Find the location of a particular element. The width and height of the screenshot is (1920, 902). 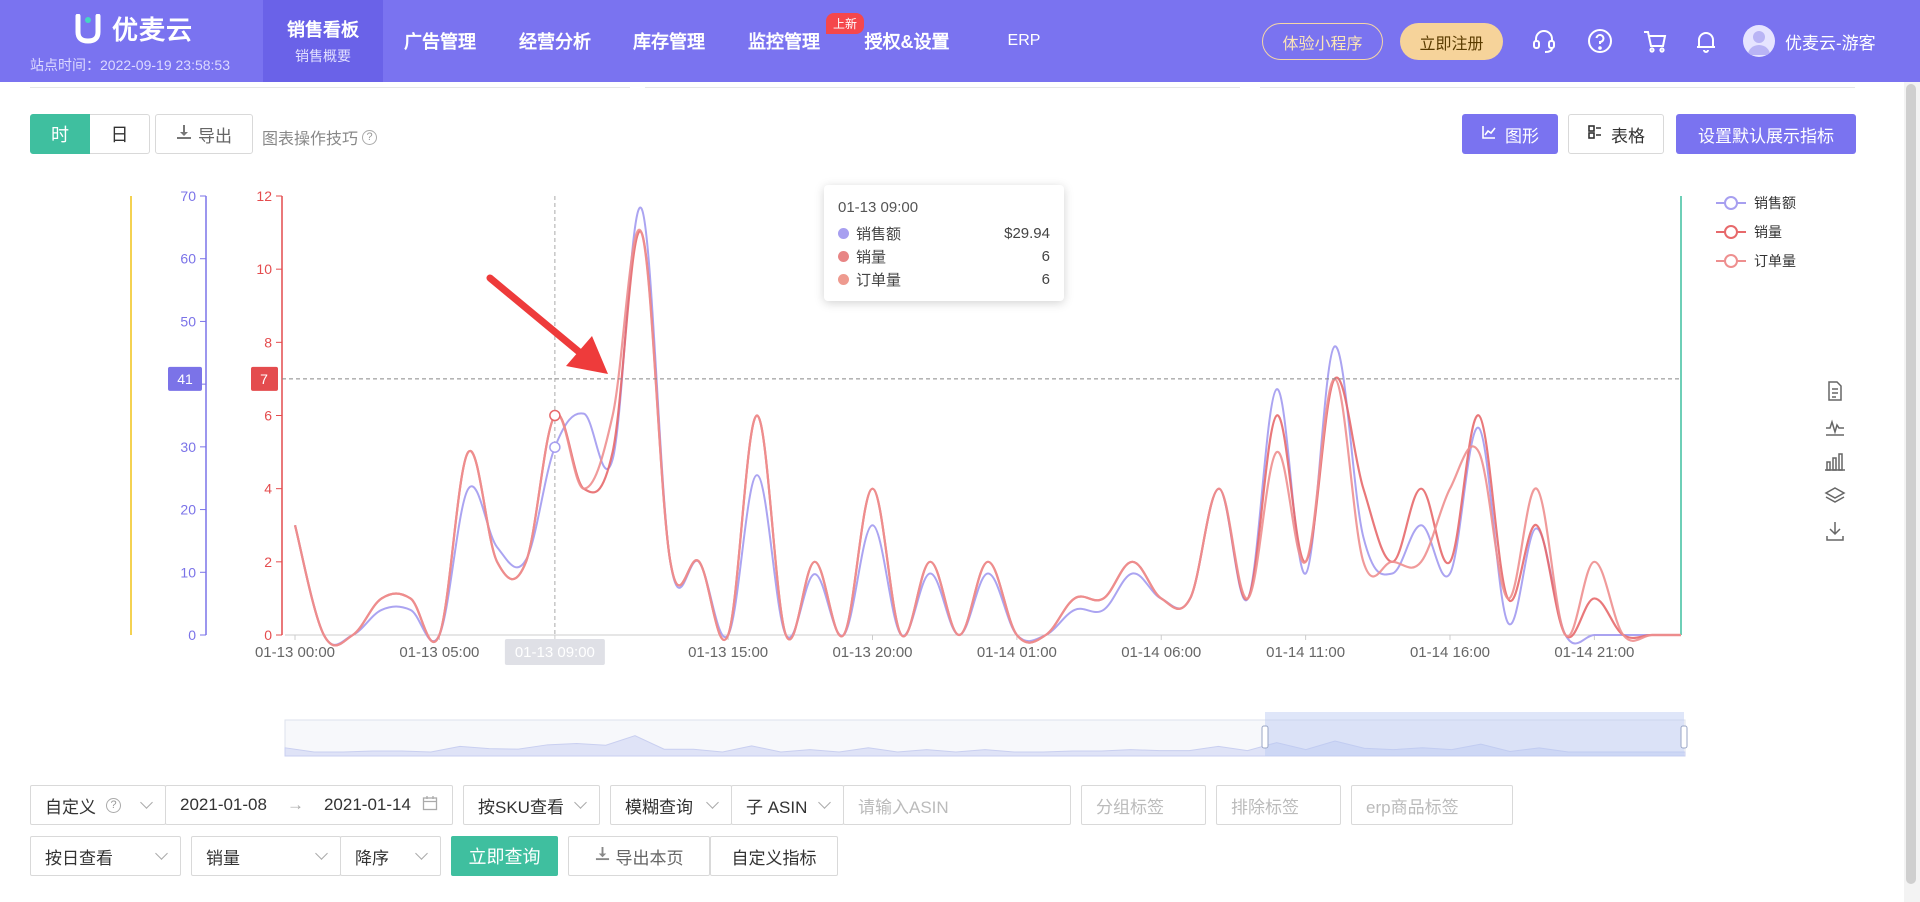

query-button: 立即查询 is located at coordinates (504, 856).